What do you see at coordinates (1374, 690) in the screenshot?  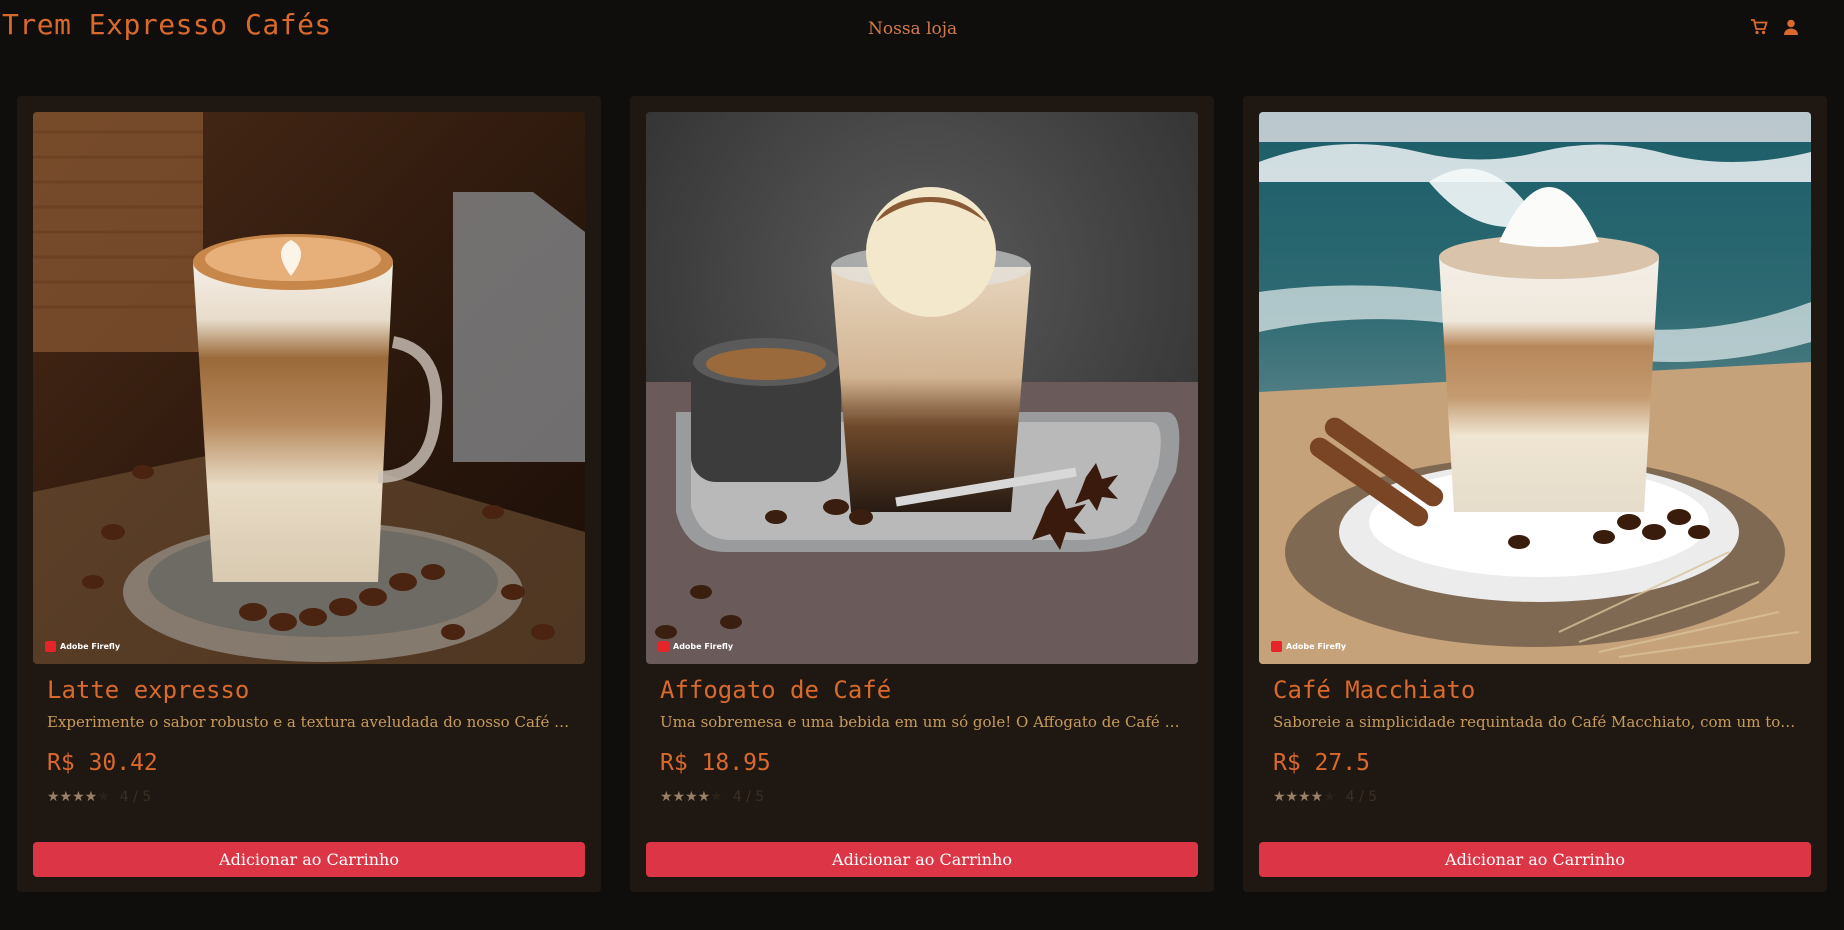 I see `product-title: Café Macchiato` at bounding box center [1374, 690].